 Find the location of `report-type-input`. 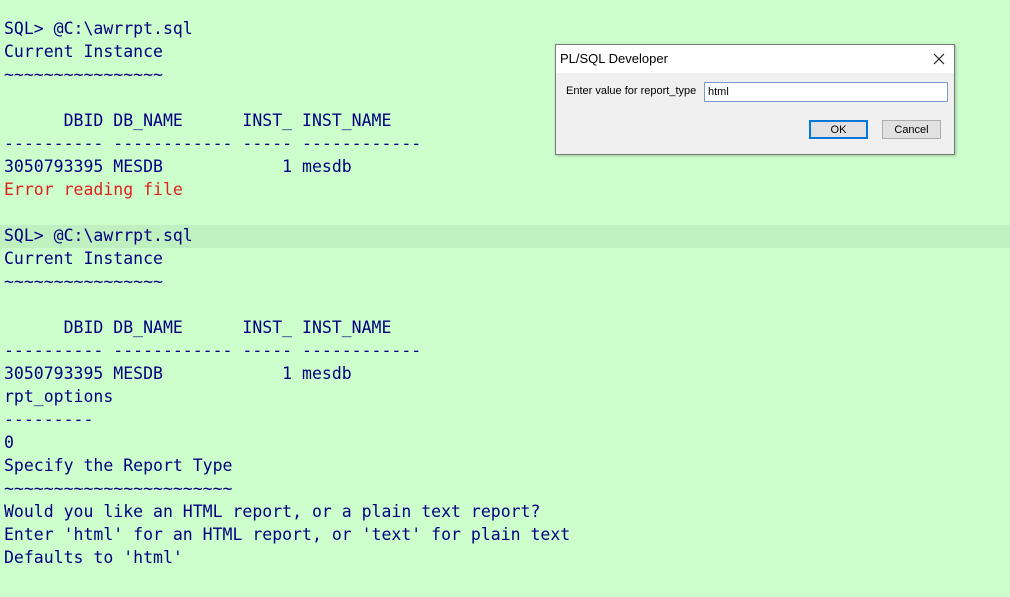

report-type-input is located at coordinates (826, 92).